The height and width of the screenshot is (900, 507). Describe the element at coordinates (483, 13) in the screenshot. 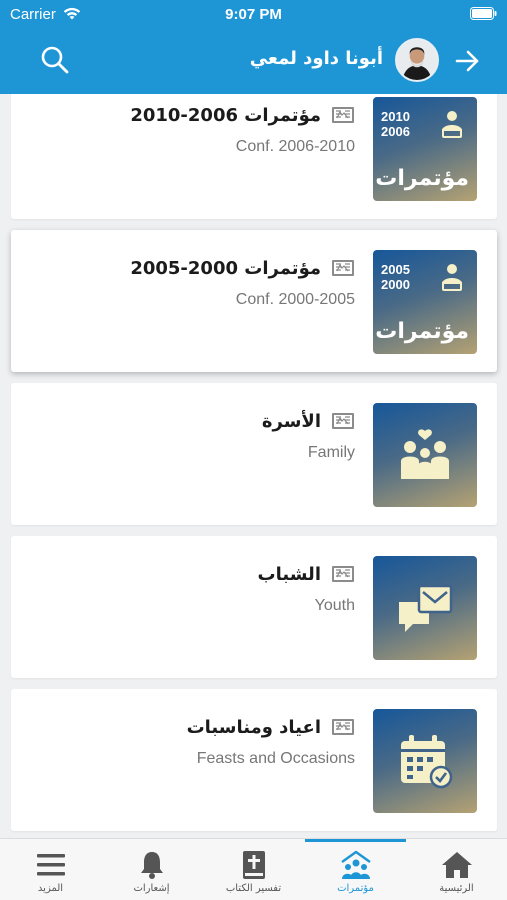

I see `battery-icon` at that location.